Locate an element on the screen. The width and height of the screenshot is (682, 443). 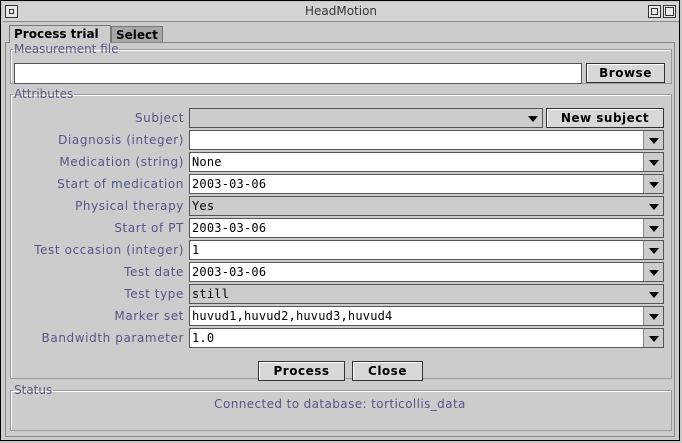
status-area: Connected to database: torticollis_data is located at coordinates (340, 412).